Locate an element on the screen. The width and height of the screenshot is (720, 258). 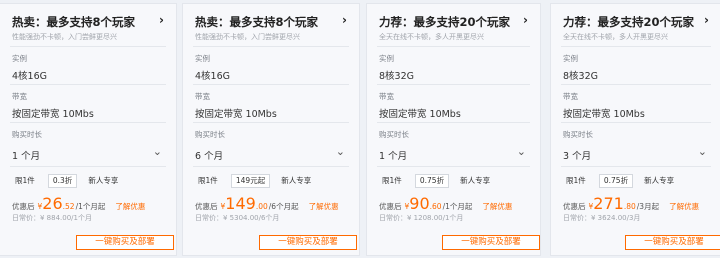
duration-select: 6 个月 ⌄ is located at coordinates (270, 154).